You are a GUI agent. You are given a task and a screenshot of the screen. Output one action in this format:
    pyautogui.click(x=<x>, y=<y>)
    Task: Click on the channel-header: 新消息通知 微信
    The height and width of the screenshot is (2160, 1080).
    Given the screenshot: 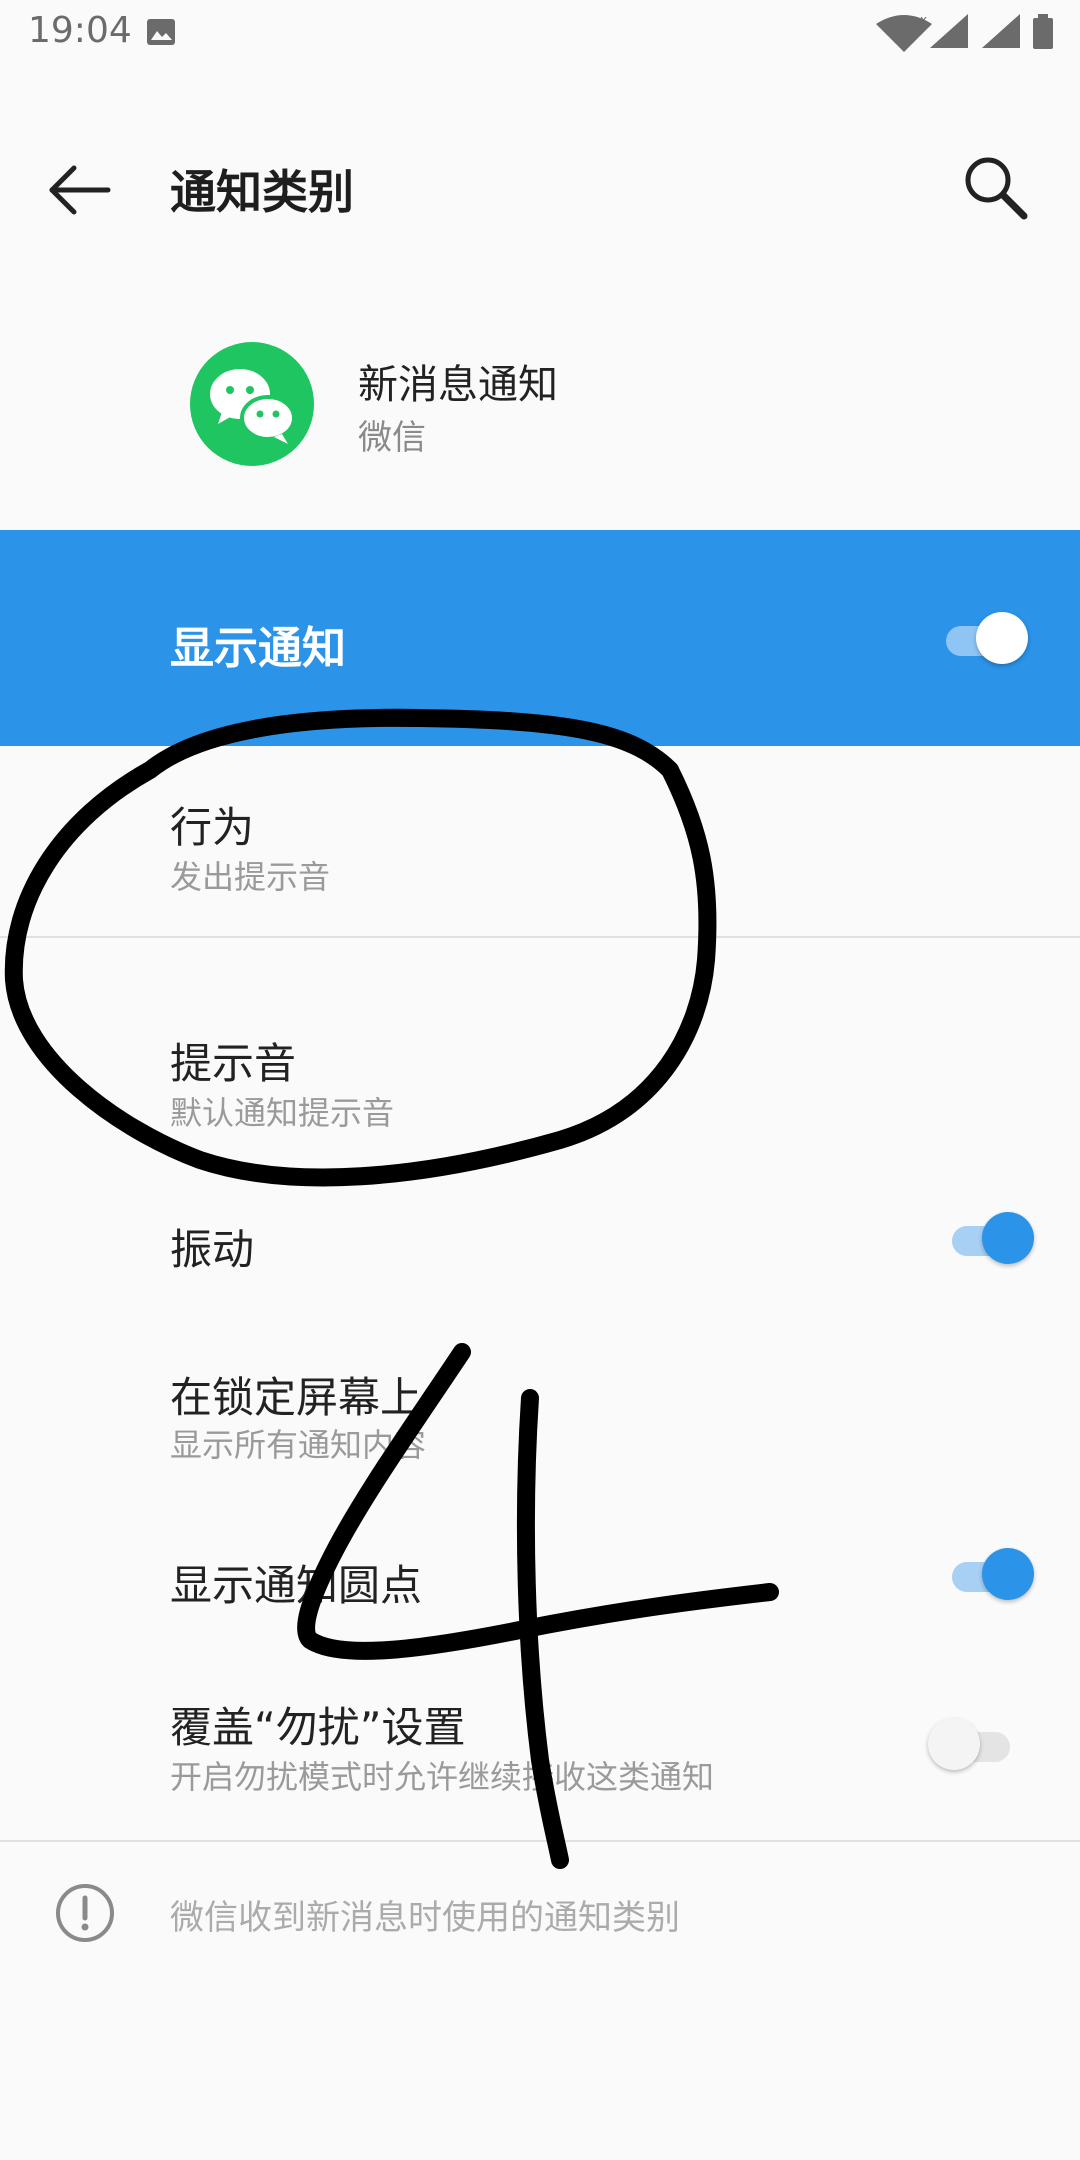 What is the action you would take?
    pyautogui.click(x=540, y=415)
    